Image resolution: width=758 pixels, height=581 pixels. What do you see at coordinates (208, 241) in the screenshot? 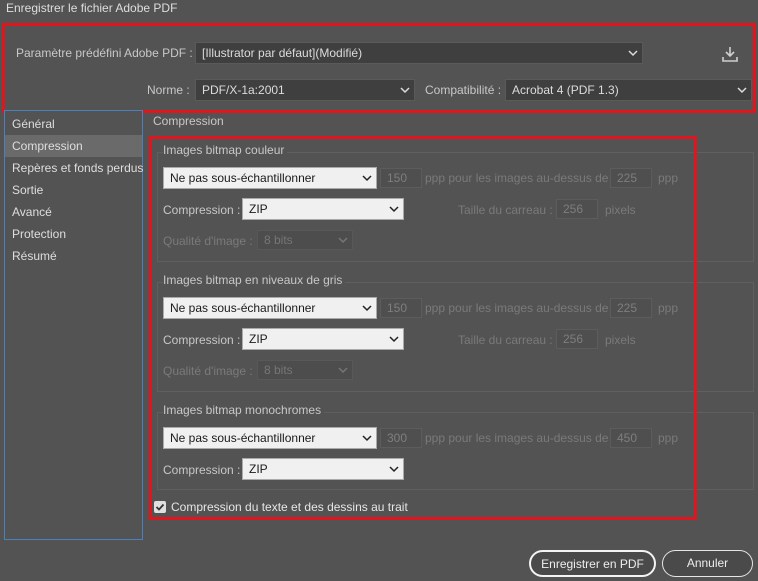
I see `color-quality-label: Qualité d'image :` at bounding box center [208, 241].